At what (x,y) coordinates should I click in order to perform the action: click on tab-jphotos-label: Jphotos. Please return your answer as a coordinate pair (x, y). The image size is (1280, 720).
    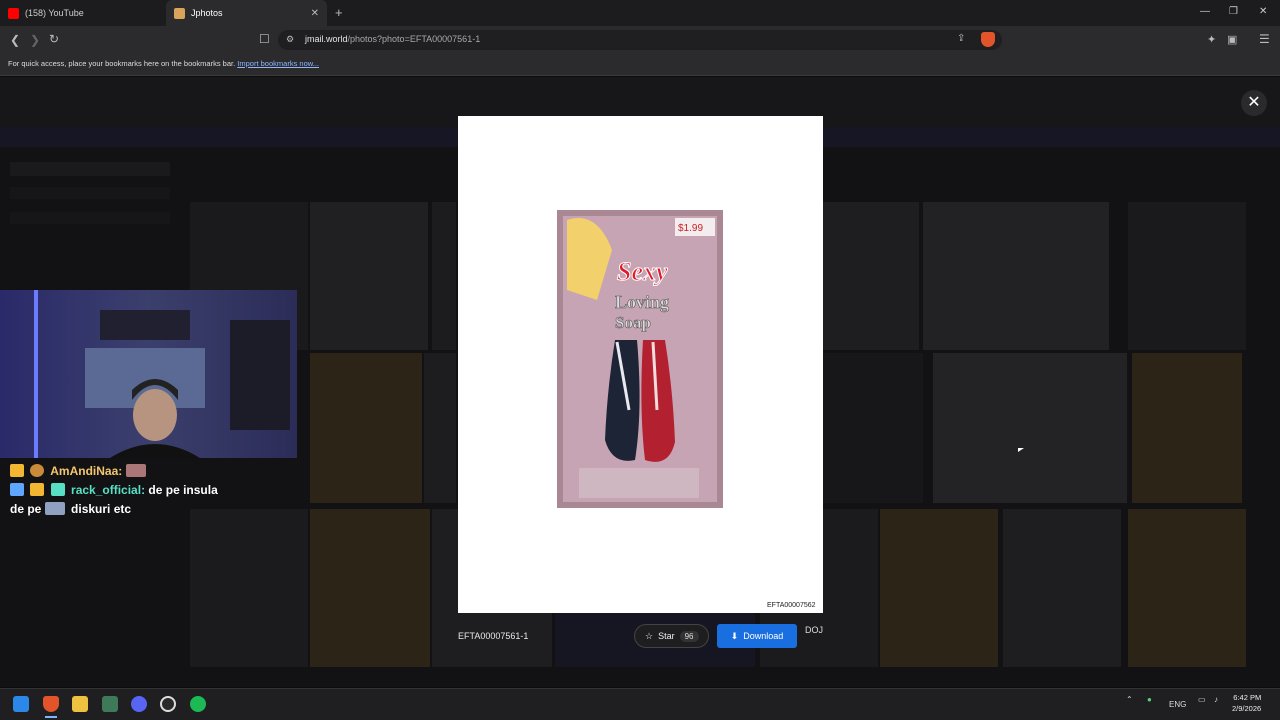
    Looking at the image, I should click on (207, 13).